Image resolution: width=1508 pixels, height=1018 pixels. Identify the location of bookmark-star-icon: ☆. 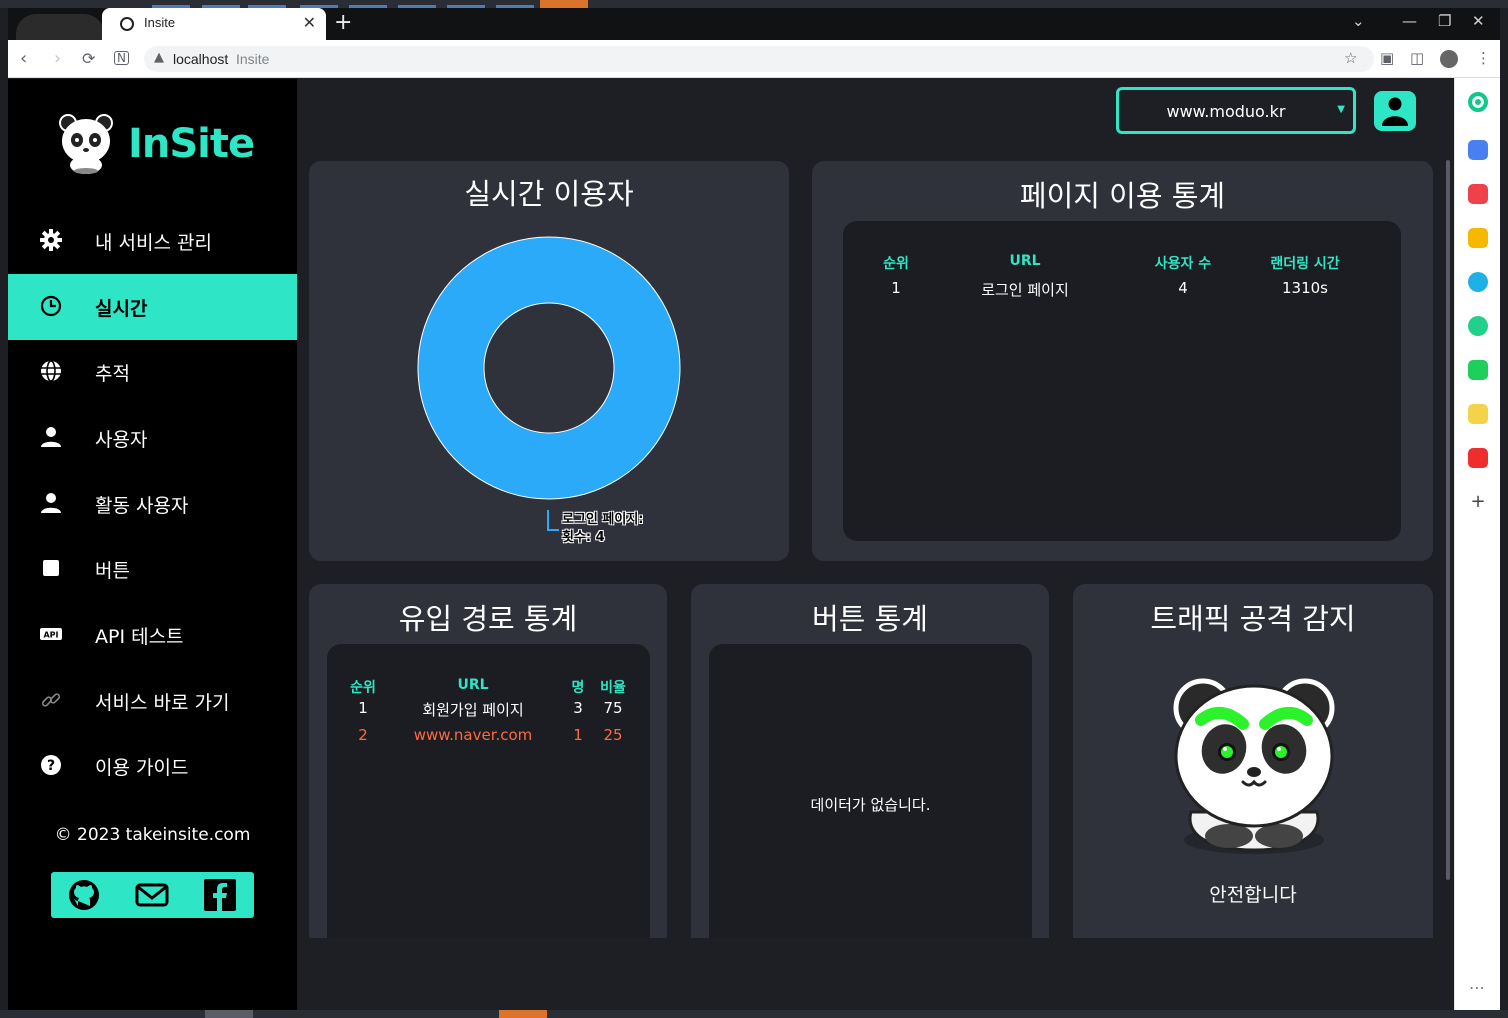
(1350, 58).